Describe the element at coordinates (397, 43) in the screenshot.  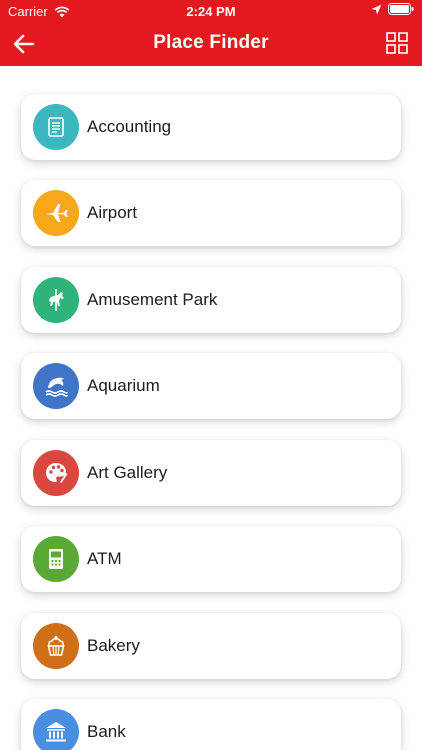
I see `grid-view-icon` at that location.